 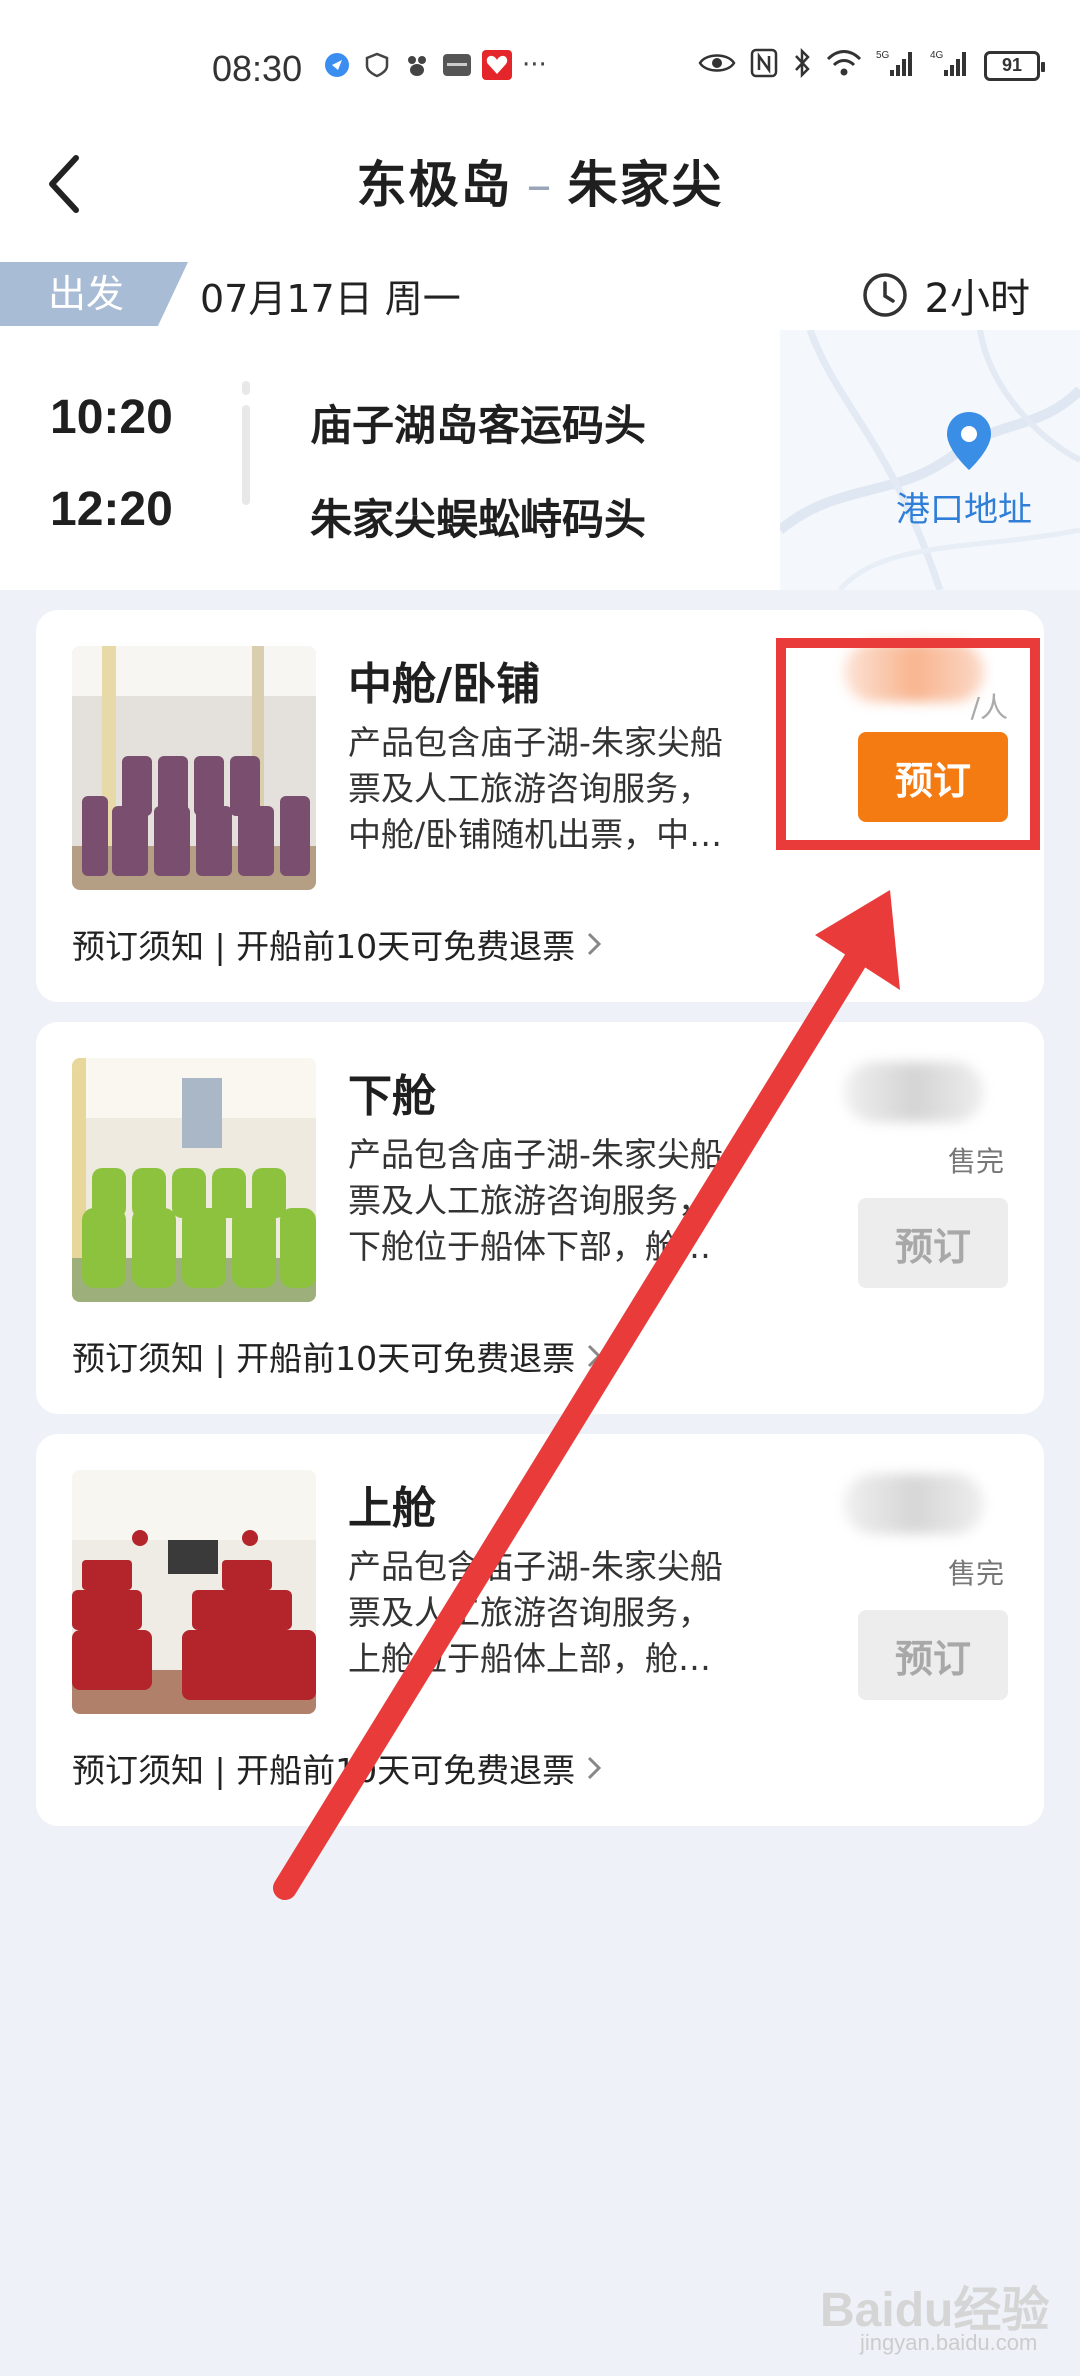 I want to click on eye-icon, so click(x=717, y=65).